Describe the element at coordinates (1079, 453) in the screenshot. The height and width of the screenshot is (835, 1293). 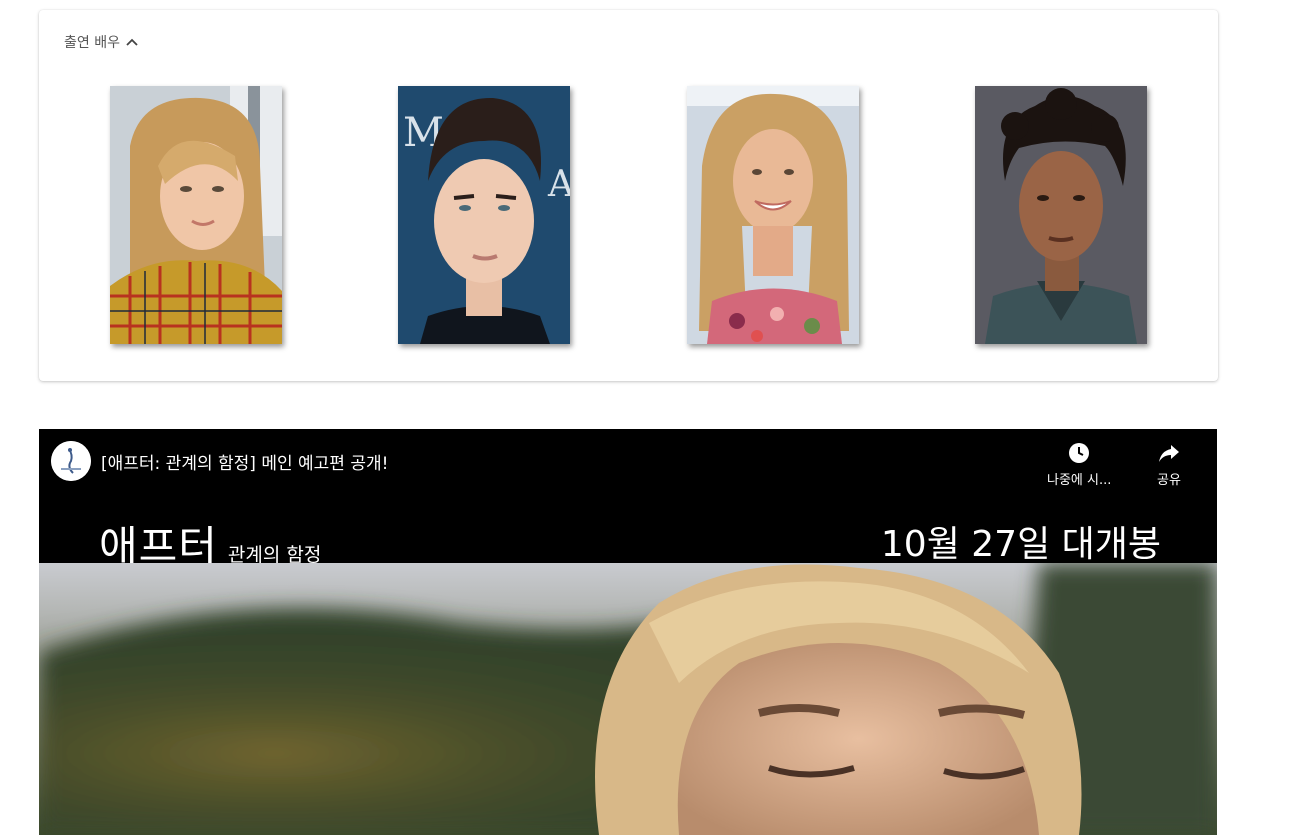
I see `clock-icon` at that location.